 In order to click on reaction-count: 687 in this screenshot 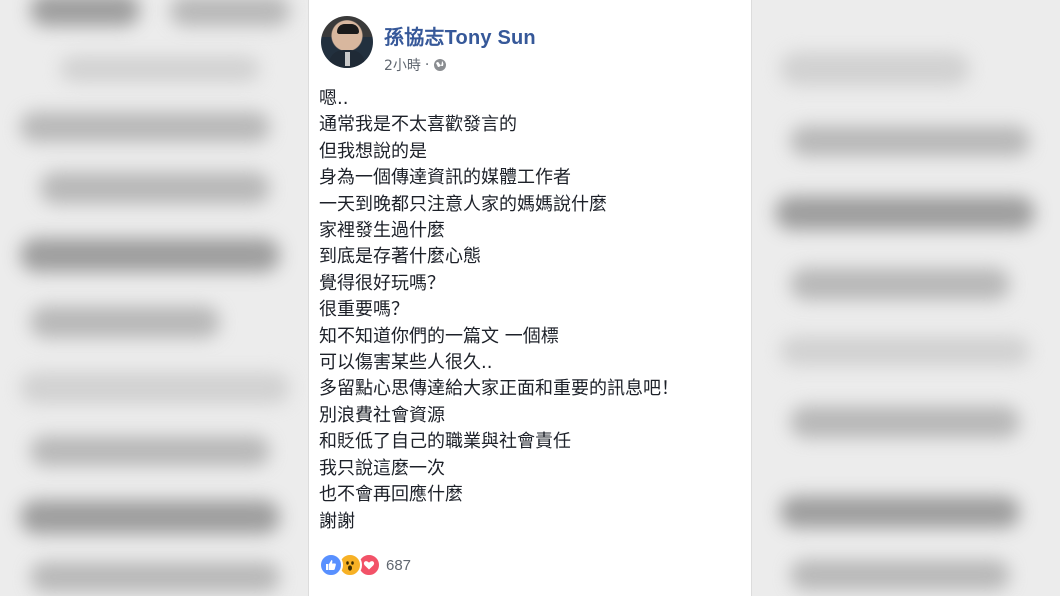, I will do `click(398, 565)`.